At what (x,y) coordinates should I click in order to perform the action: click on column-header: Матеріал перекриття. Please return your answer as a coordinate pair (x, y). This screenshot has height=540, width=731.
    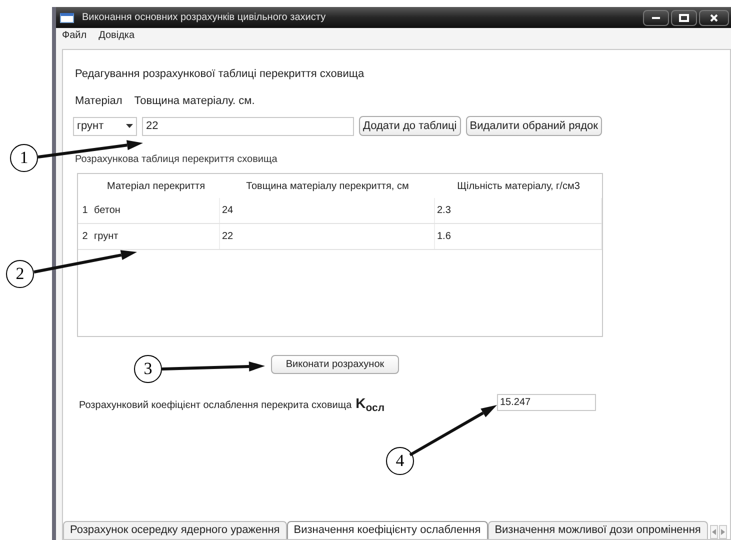
    Looking at the image, I should click on (156, 186).